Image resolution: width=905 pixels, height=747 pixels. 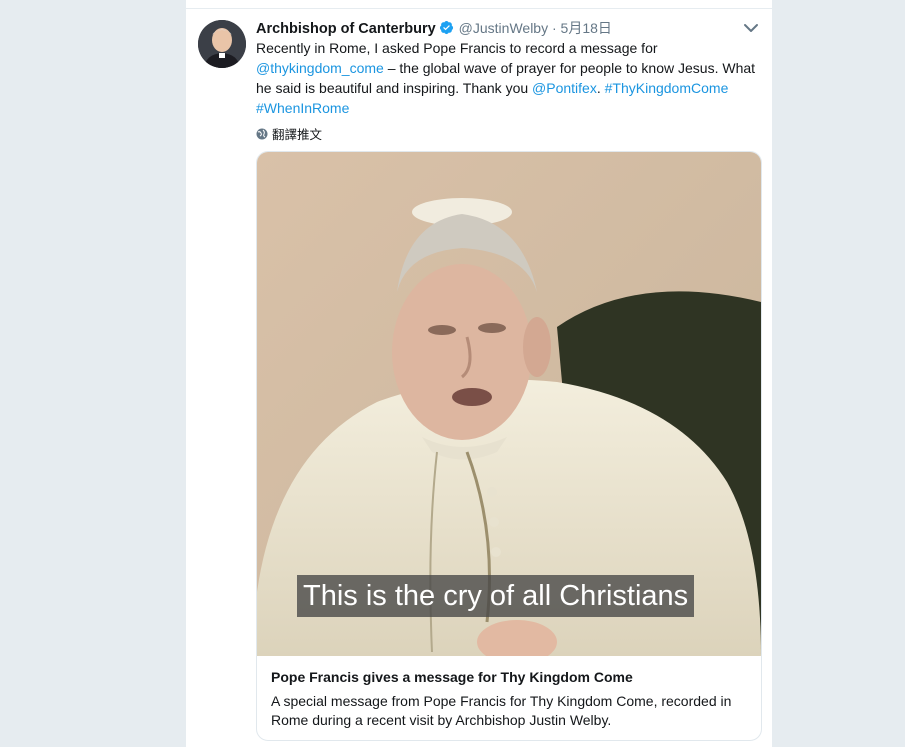 I want to click on mention-link: @thykingdom_come, so click(x=320, y=68).